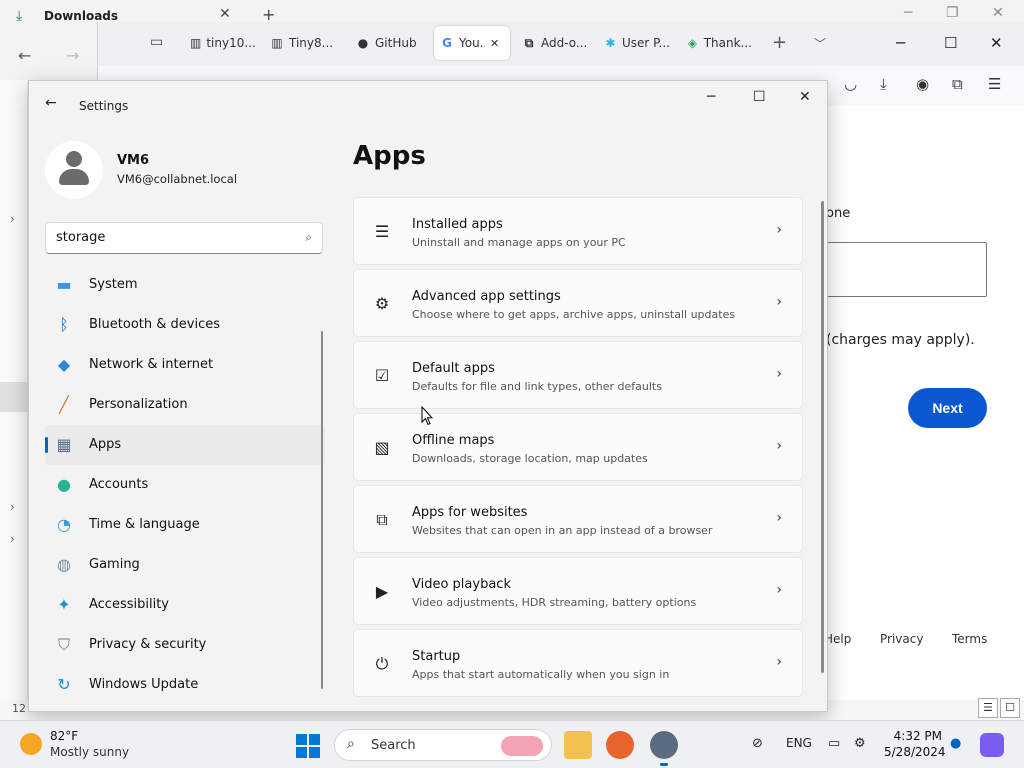 The width and height of the screenshot is (1024, 768). I want to click on card-title: Apps for websites, so click(470, 512).